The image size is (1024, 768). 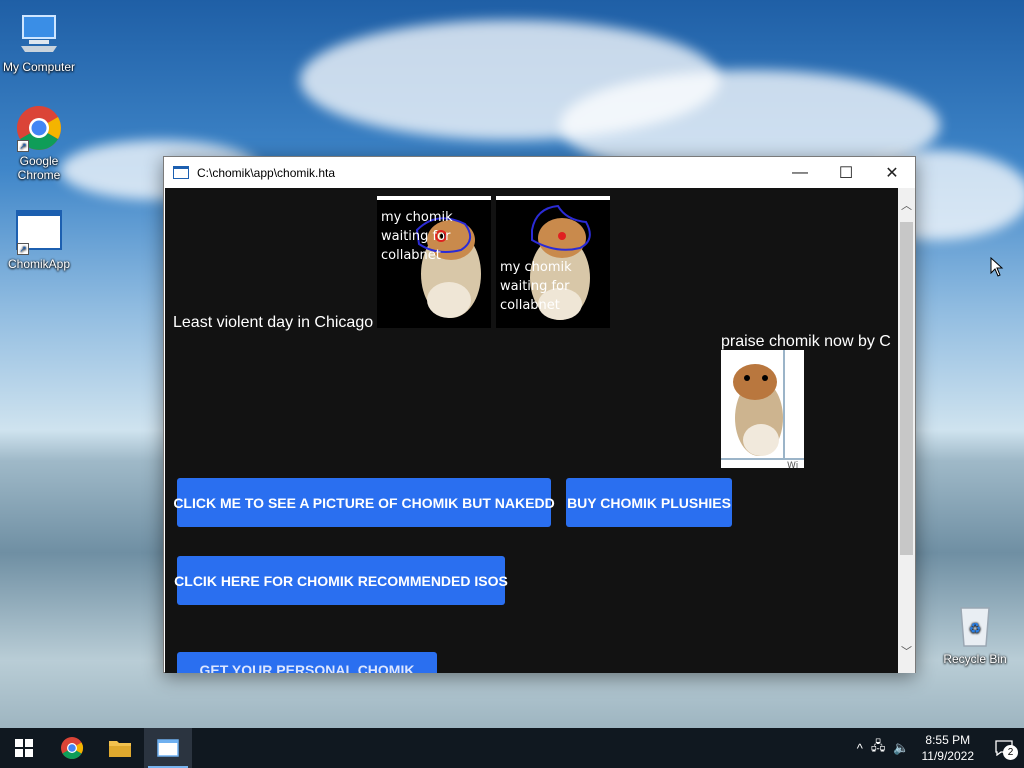 I want to click on notification-center-button: 2, so click(x=1004, y=748).